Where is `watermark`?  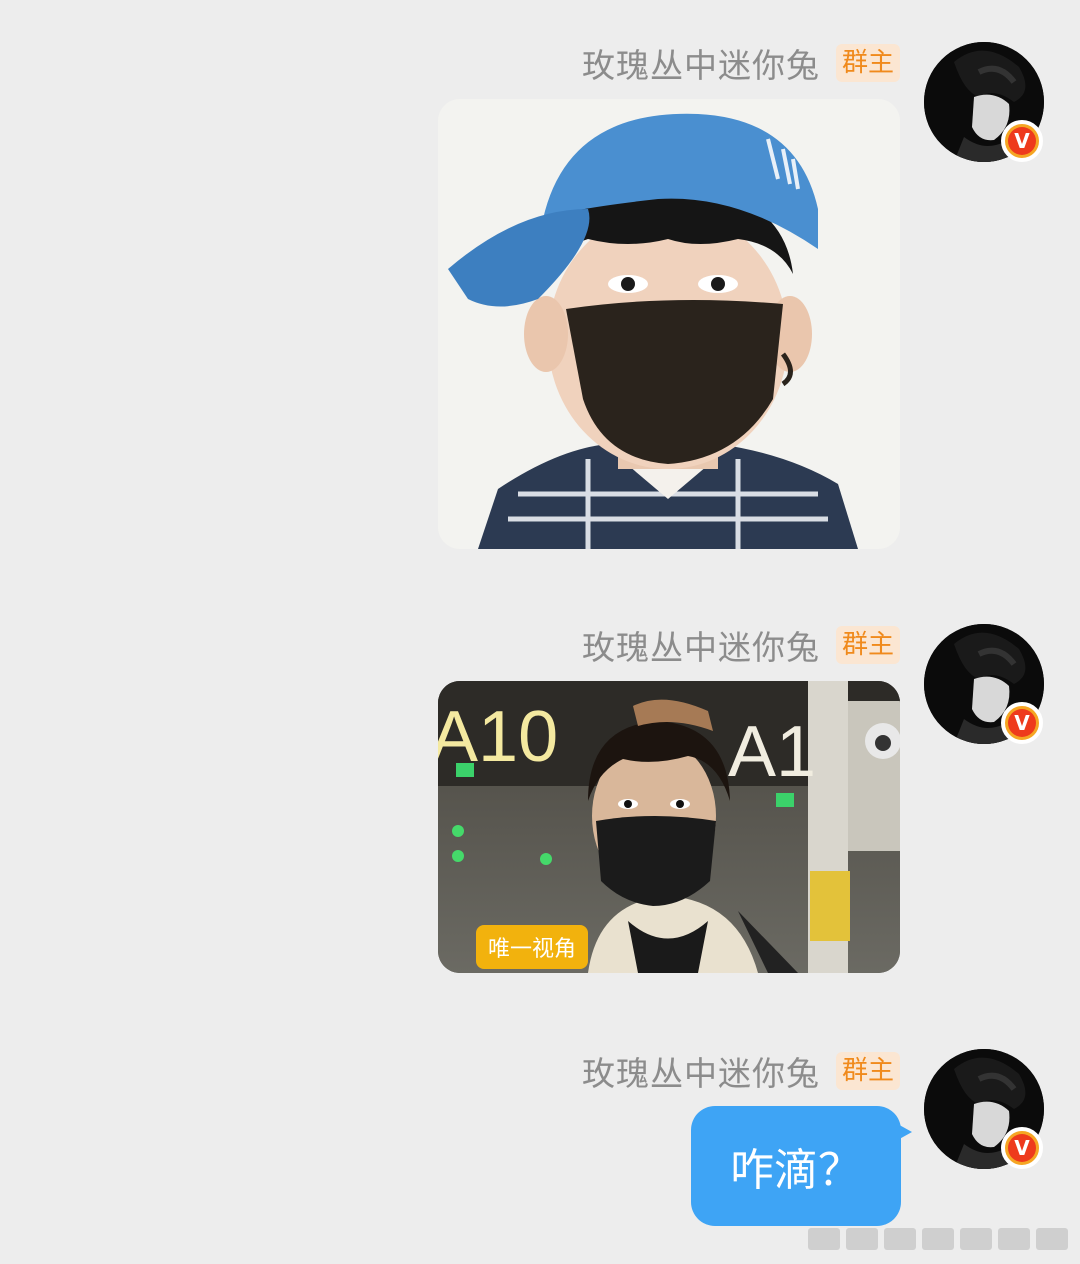
watermark is located at coordinates (938, 1242).